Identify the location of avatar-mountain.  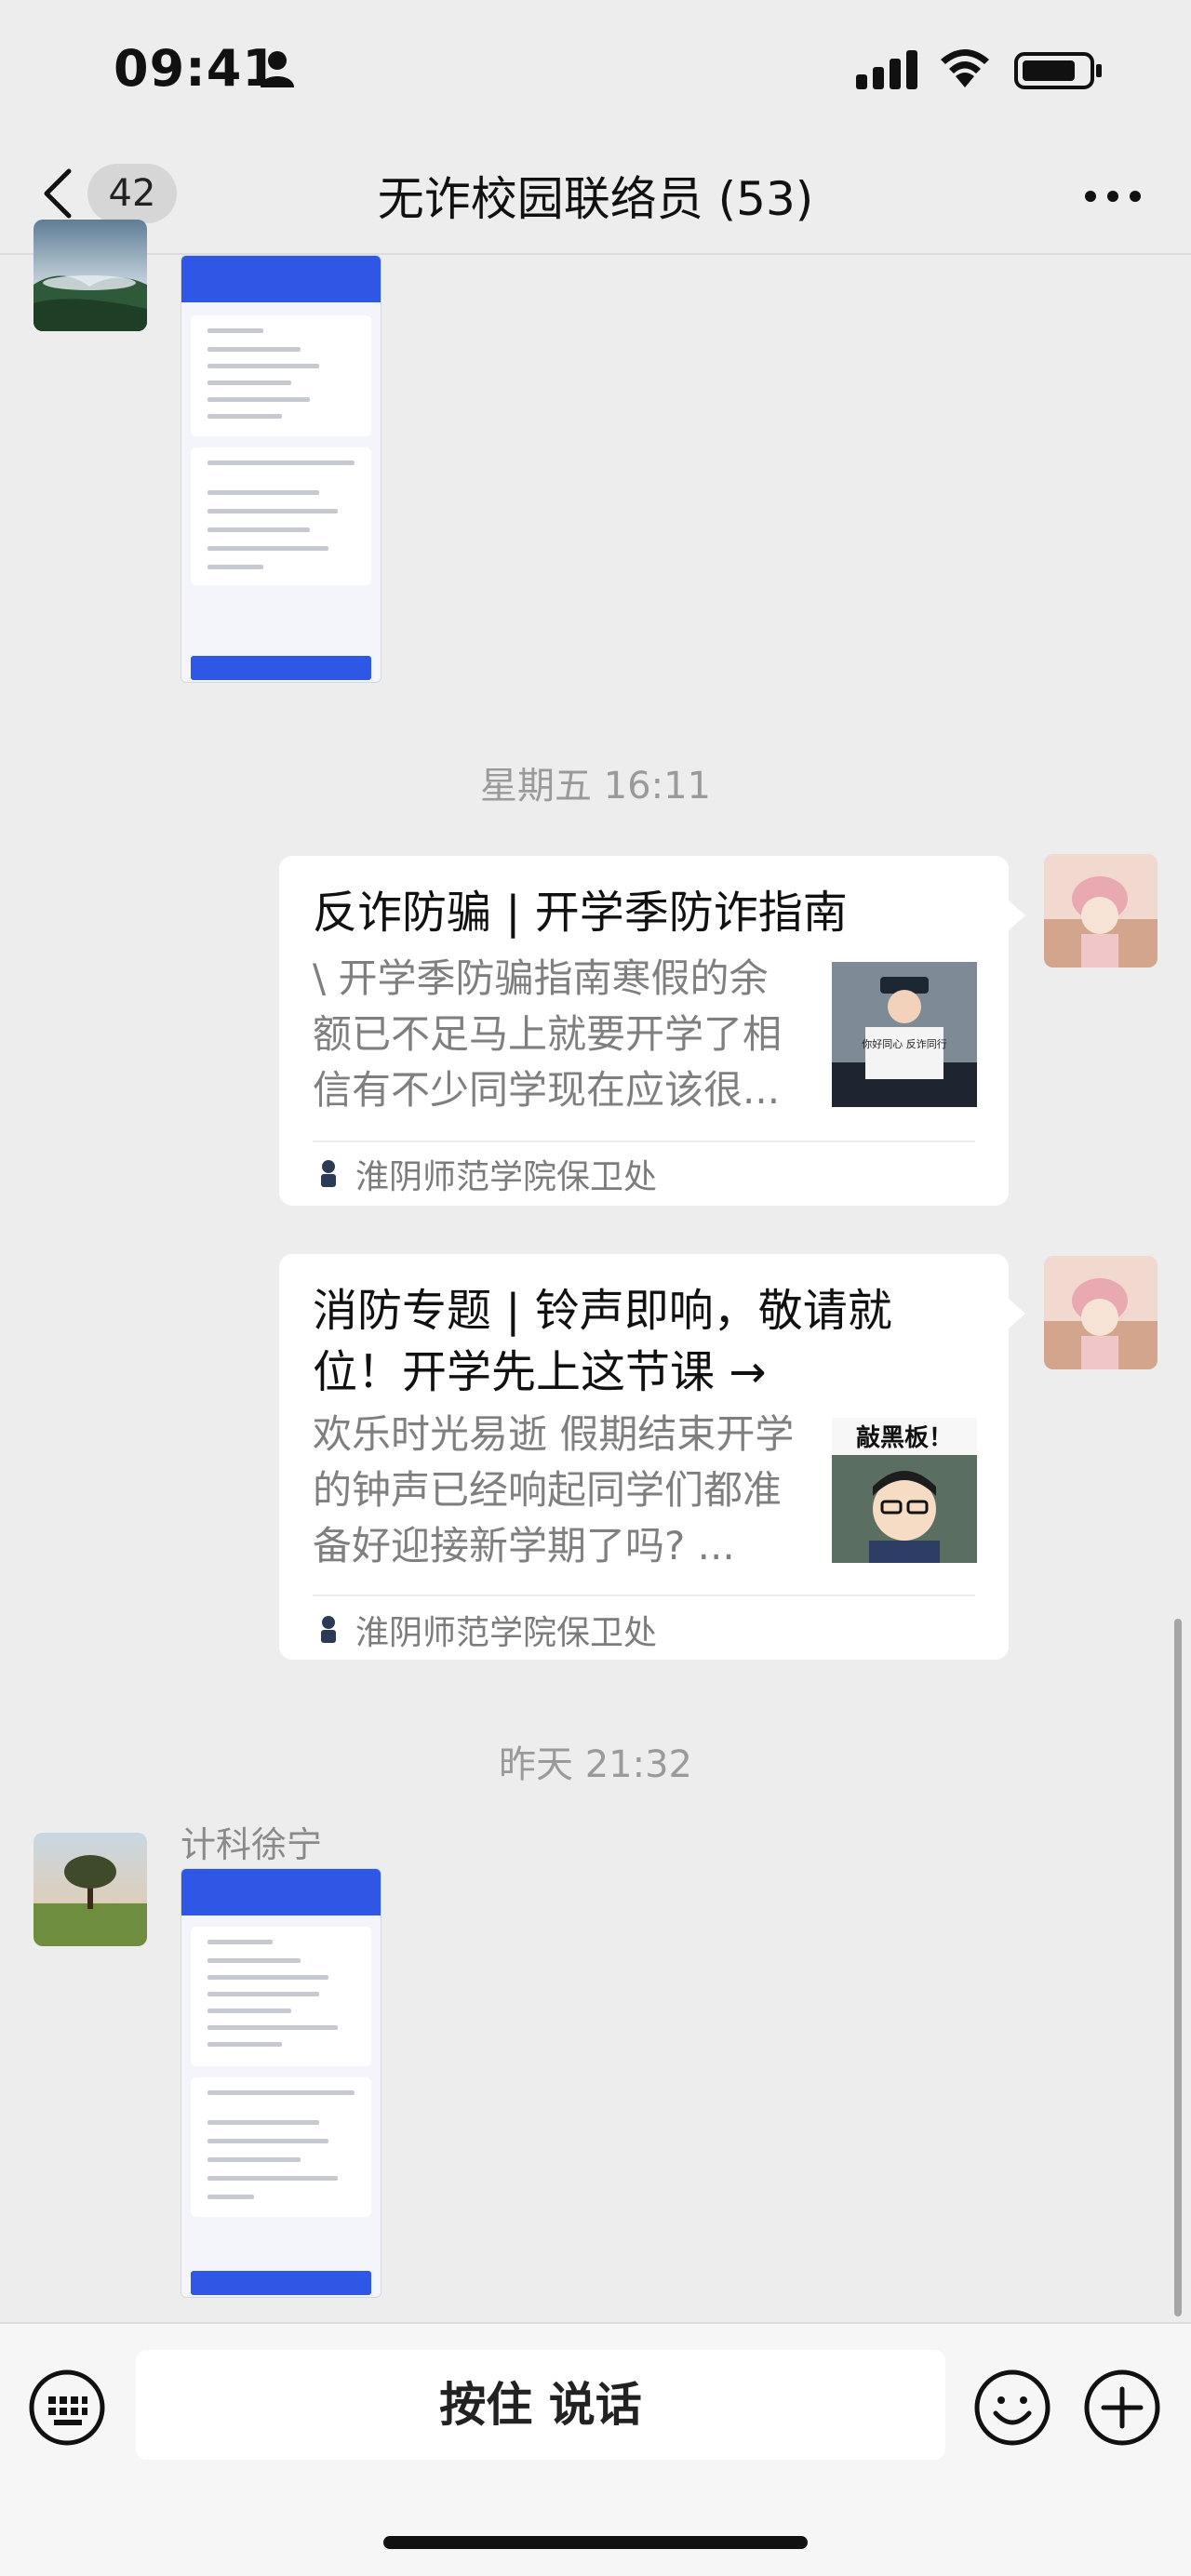
(90, 275).